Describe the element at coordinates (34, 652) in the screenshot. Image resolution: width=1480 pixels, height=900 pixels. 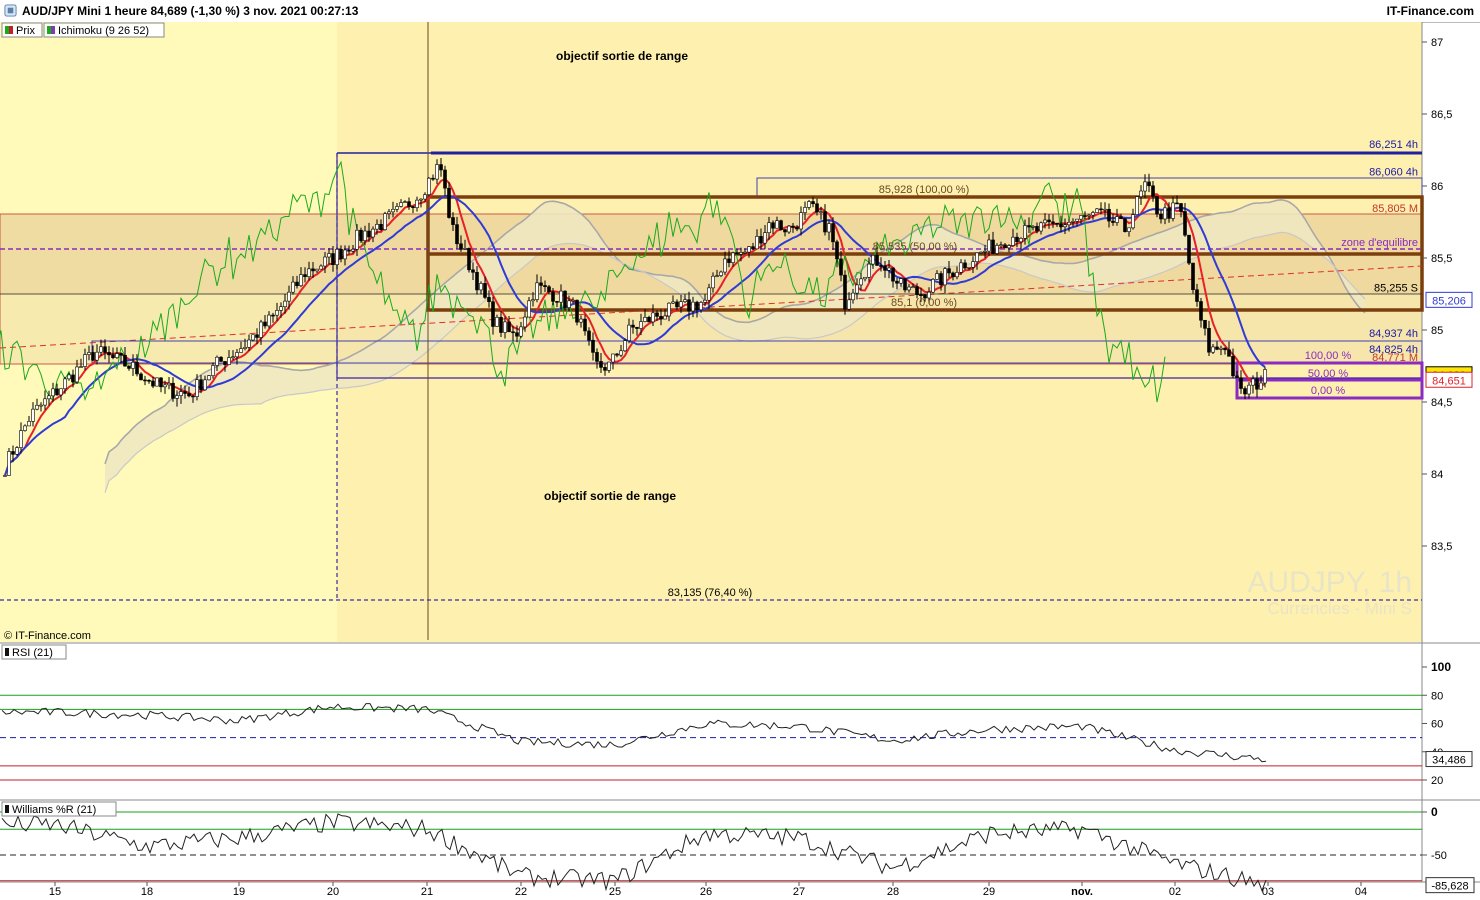
I see `legend-rsi: RSI (21)` at that location.